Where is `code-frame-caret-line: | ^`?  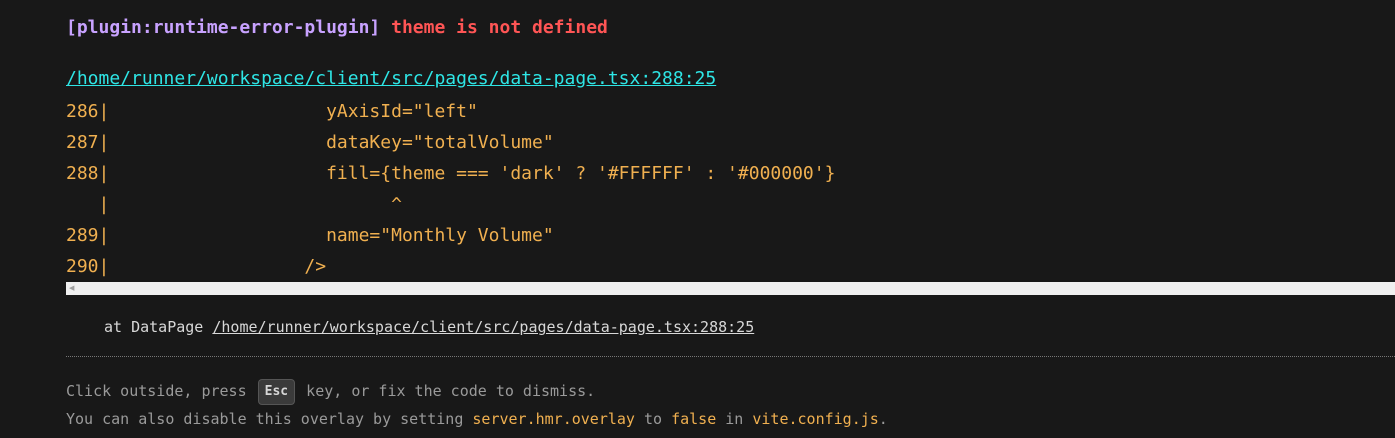
code-frame-caret-line: | ^ is located at coordinates (234, 204).